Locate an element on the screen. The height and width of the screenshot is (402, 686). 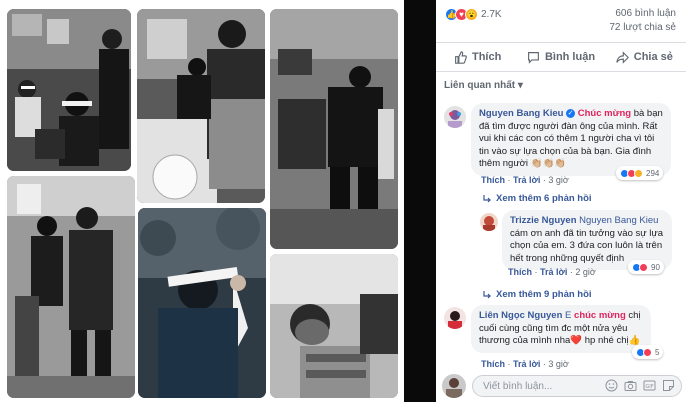
photo-blindfold-living-room is located at coordinates (69, 90).